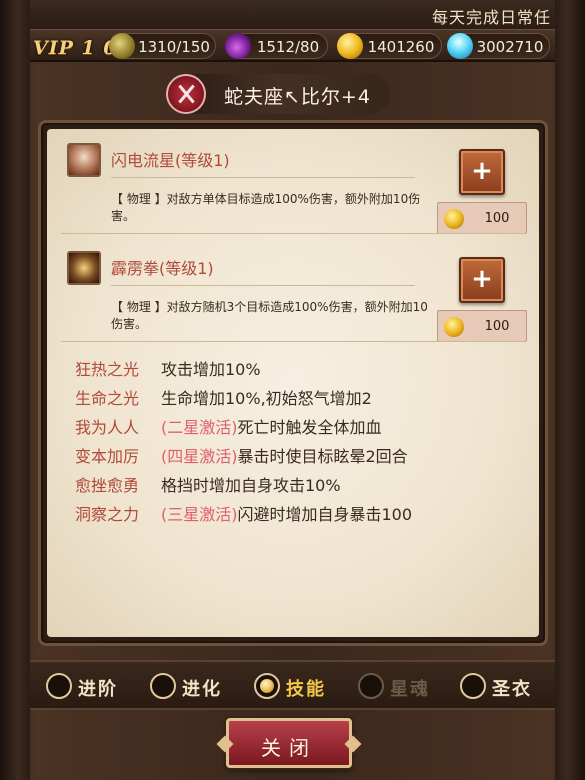 This screenshot has height=780, width=585. Describe the element at coordinates (107, 398) in the screenshot. I see `trait-name: 生命之光` at that location.